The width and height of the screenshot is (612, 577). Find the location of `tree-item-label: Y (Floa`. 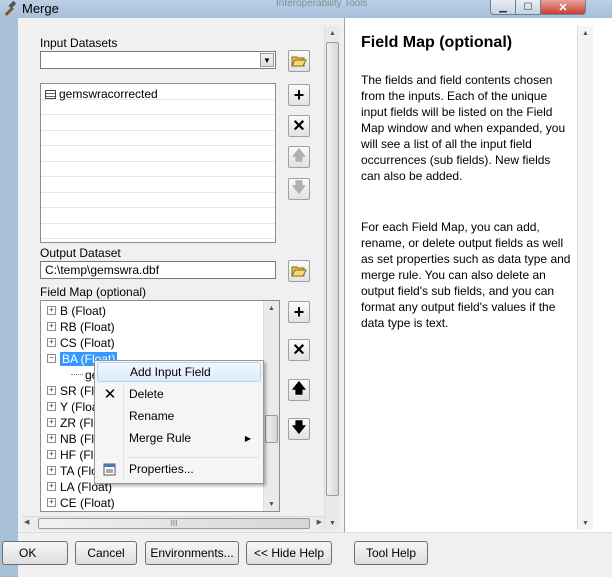

tree-item-label: Y (Floa is located at coordinates (79, 406).